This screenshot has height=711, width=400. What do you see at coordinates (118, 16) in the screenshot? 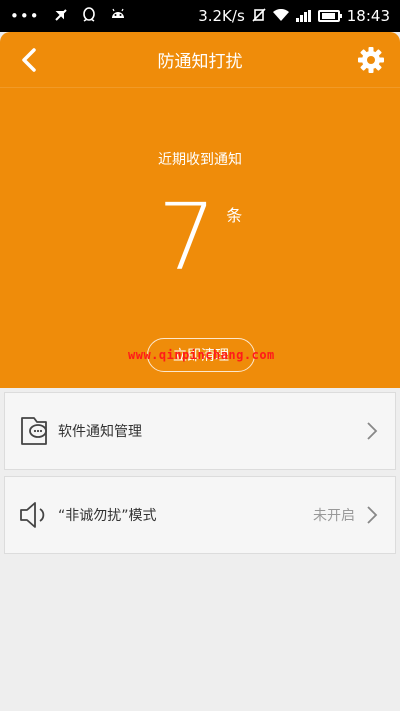
I see `android-icon` at bounding box center [118, 16].